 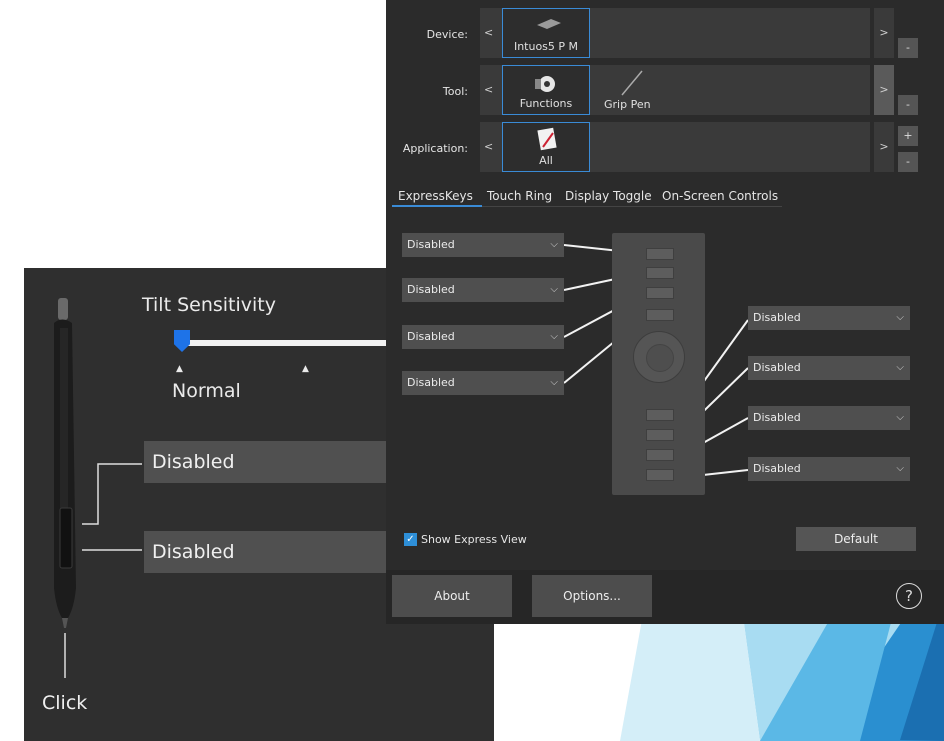 I want to click on express-key-8-dropdown: Disabled ⌵, so click(x=829, y=469).